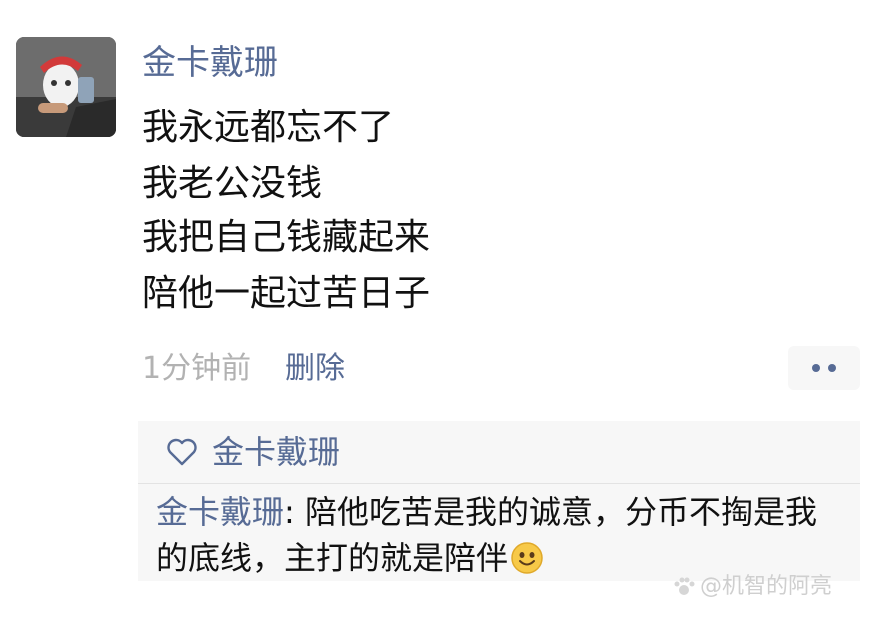  I want to click on post-text-line-3: 我把自己钱藏起来, so click(286, 237).